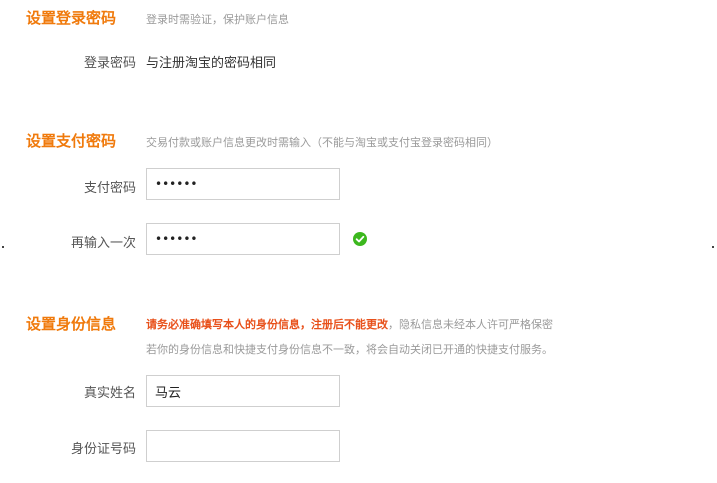  What do you see at coordinates (71, 324) in the screenshot?
I see `identity-info-title: 设置身份信息` at bounding box center [71, 324].